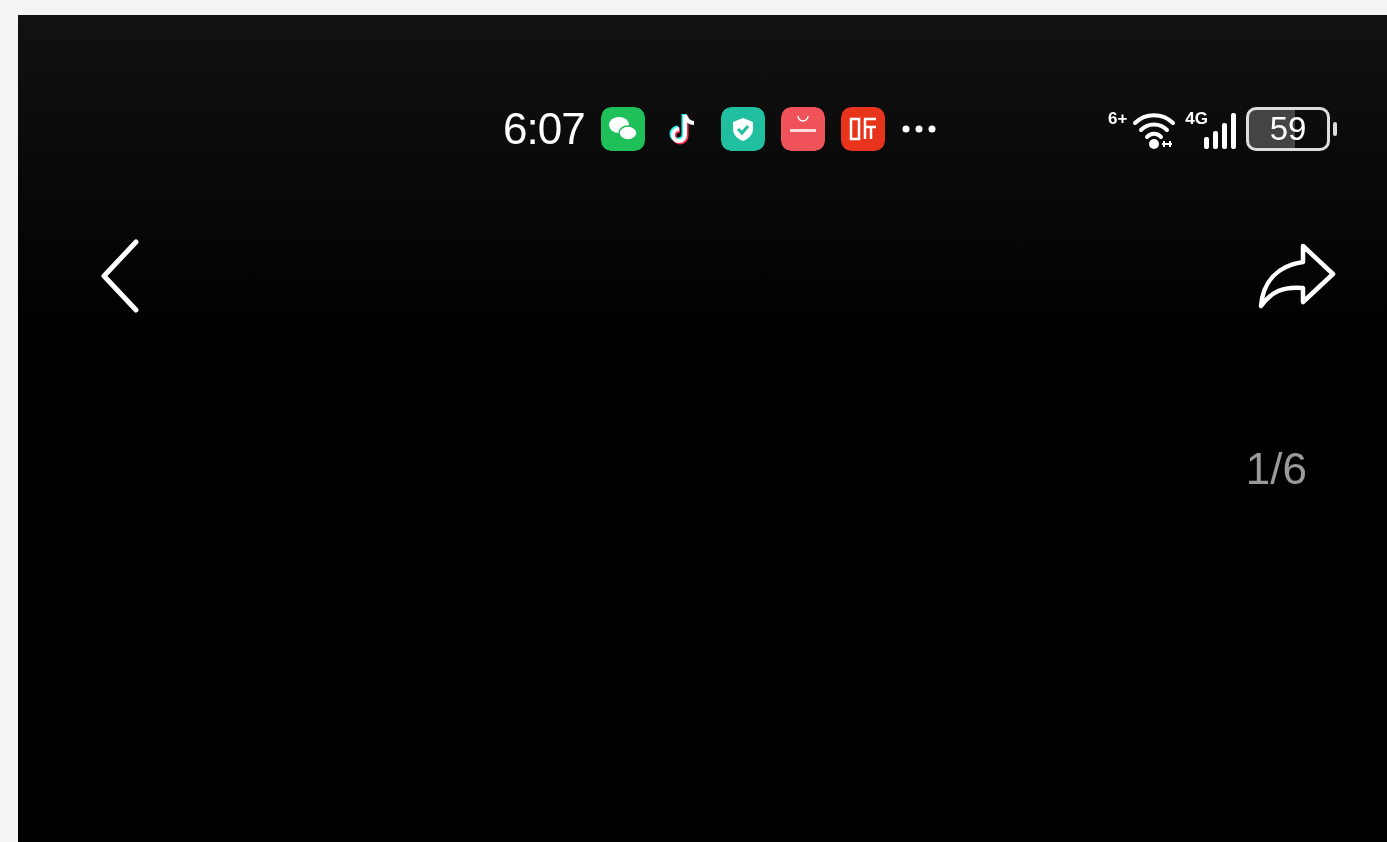 The image size is (1387, 842). I want to click on chat-app-icon, so click(622, 129).